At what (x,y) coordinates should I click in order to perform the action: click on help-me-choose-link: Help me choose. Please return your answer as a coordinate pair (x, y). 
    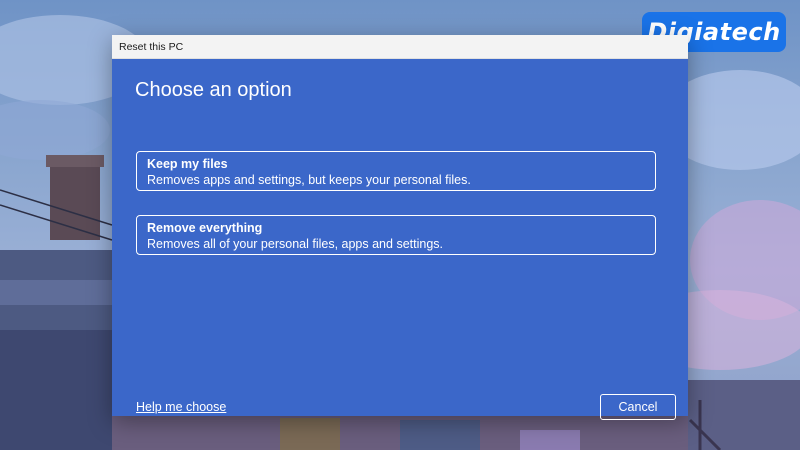
    Looking at the image, I should click on (181, 407).